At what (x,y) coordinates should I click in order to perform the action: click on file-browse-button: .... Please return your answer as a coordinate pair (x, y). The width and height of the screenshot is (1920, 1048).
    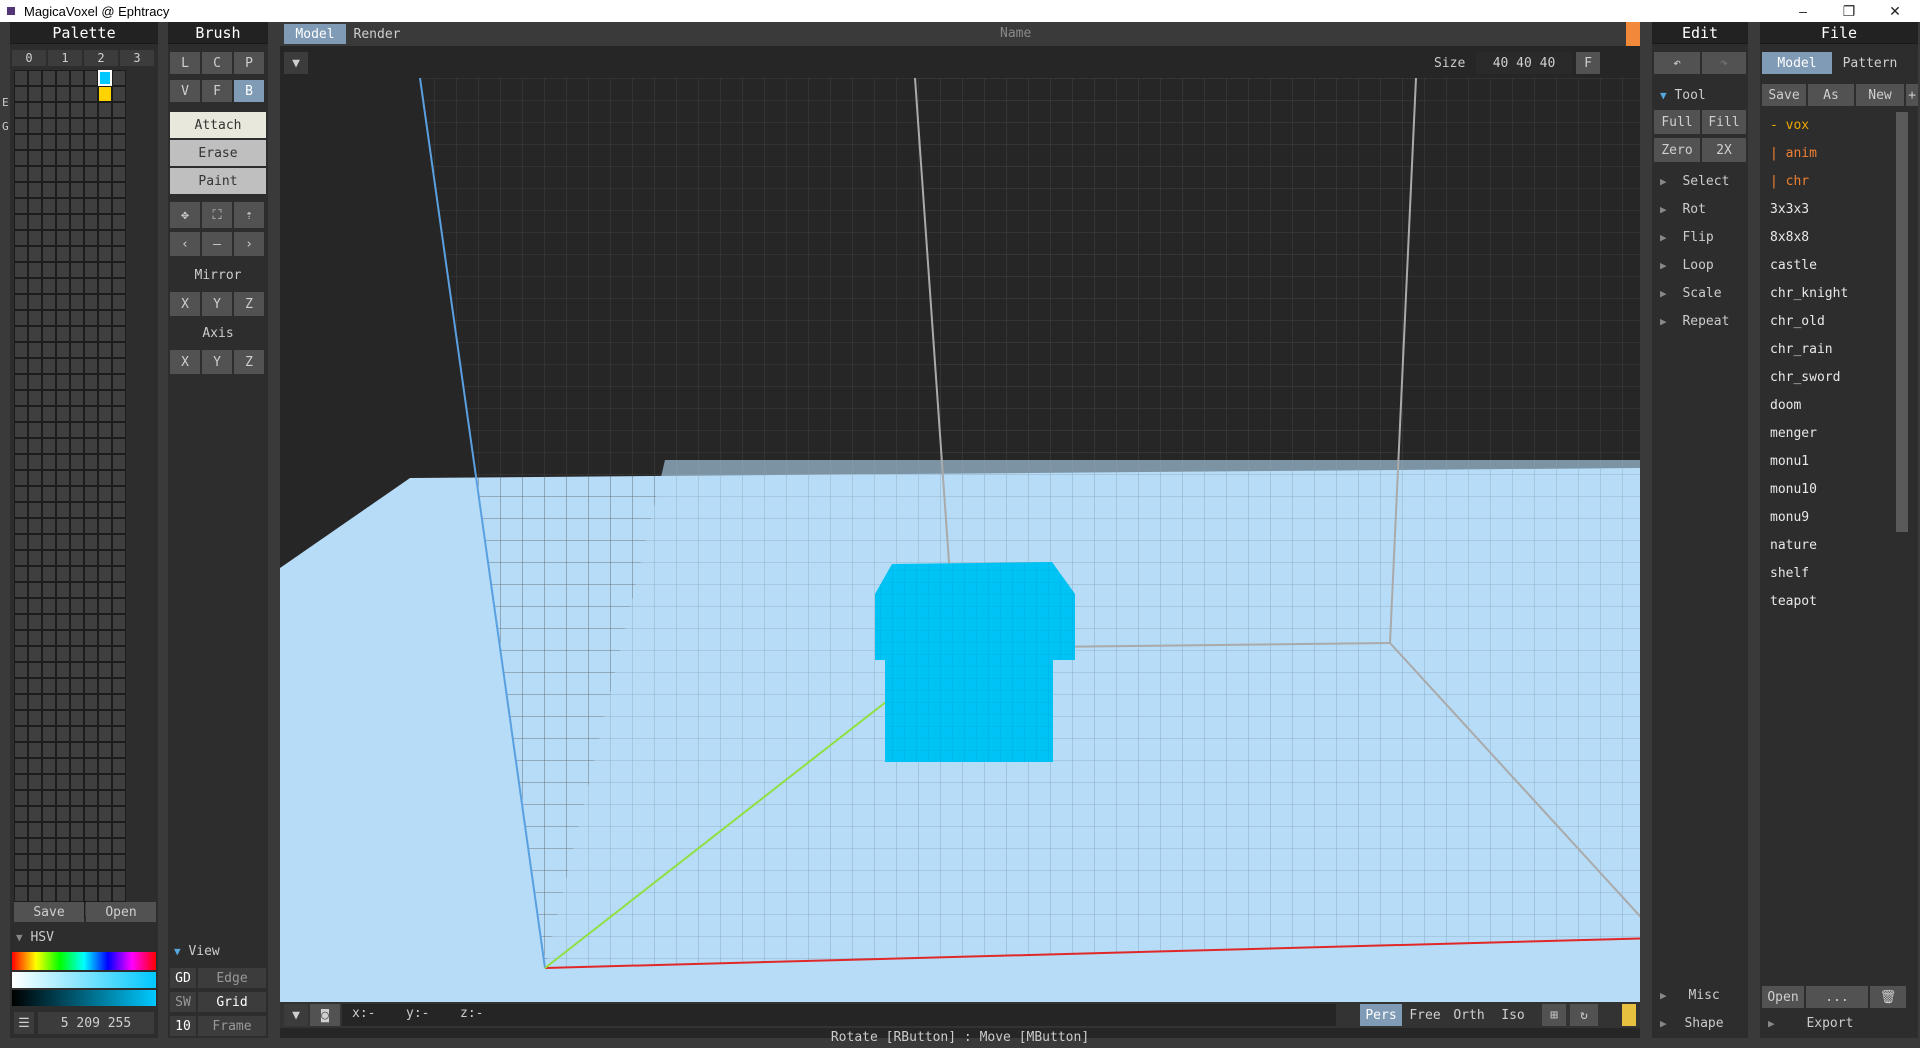
    Looking at the image, I should click on (1837, 997).